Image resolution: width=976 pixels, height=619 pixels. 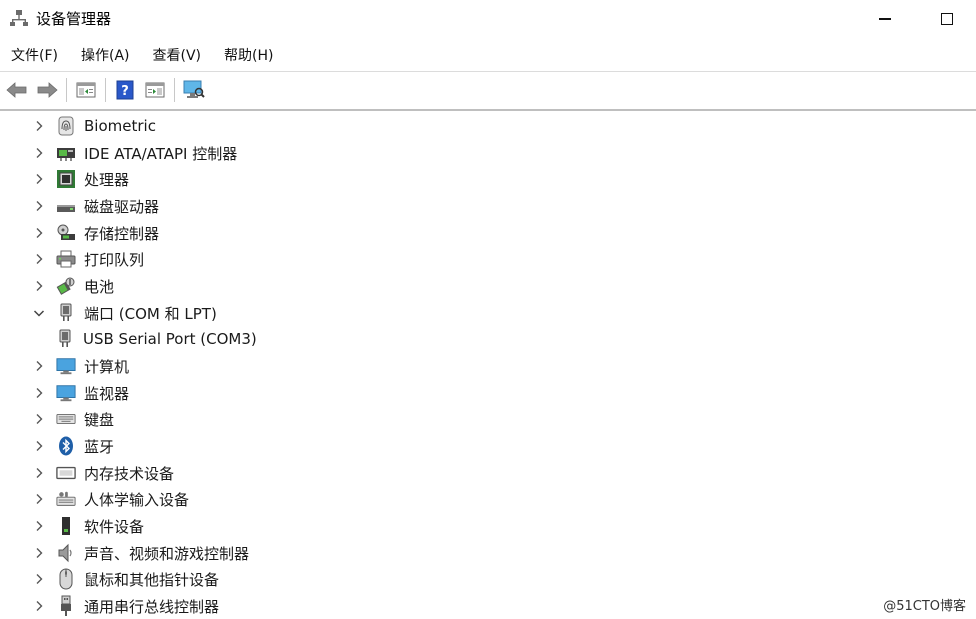 I want to click on console-tree-button, so click(x=155, y=90).